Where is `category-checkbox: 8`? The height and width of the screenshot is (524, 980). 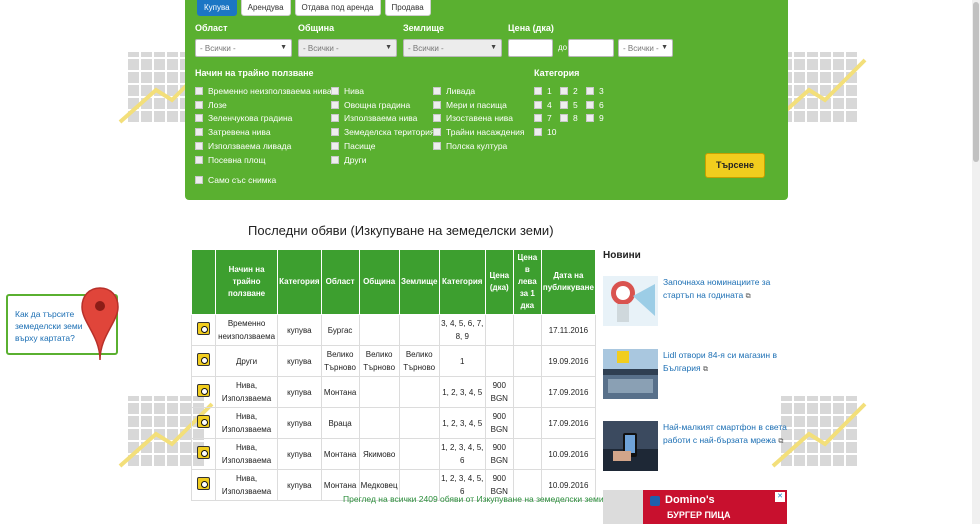 category-checkbox: 8 is located at coordinates (569, 118).